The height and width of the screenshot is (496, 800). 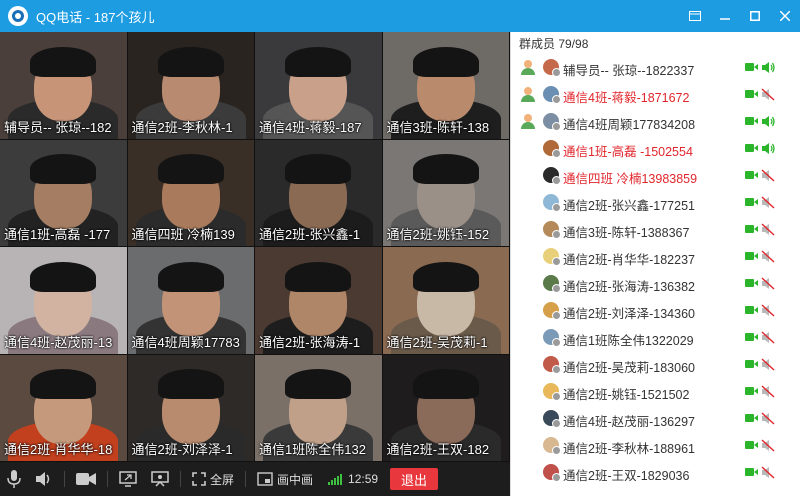 I want to click on member-row: 通信四班 冷楠13983859, so click(x=655, y=175).